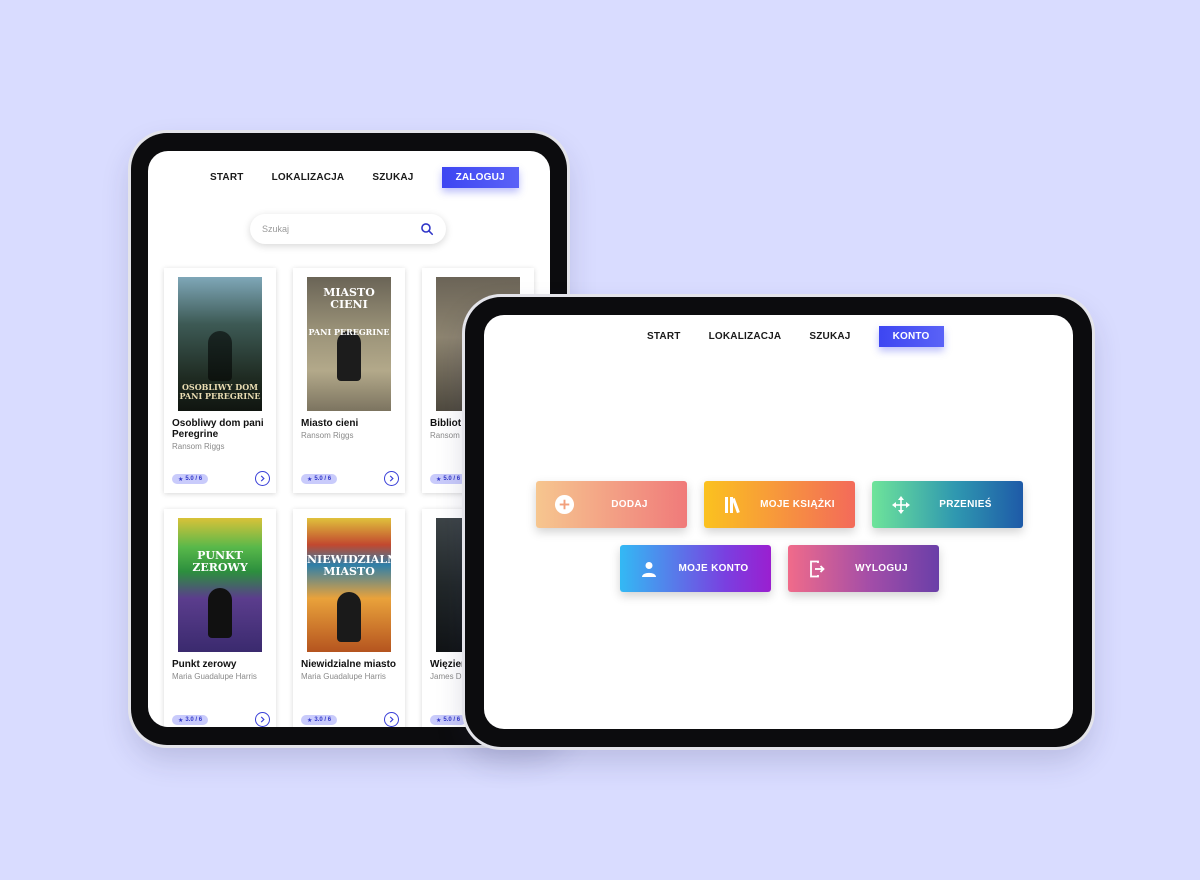  What do you see at coordinates (341, 229) in the screenshot?
I see `search-input` at bounding box center [341, 229].